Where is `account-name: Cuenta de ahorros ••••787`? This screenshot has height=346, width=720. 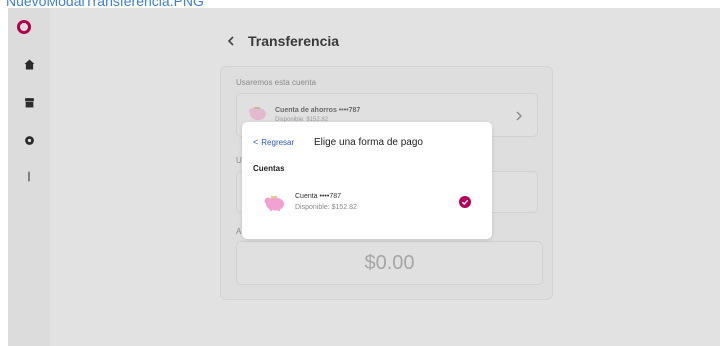 account-name: Cuenta de ahorros ••••787 is located at coordinates (318, 110).